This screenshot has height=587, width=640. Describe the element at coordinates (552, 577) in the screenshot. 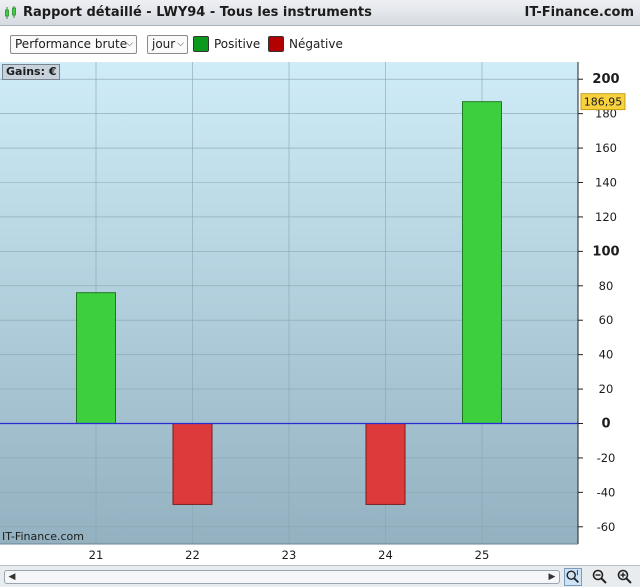

I see `scroll-right-icon: ▶` at that location.